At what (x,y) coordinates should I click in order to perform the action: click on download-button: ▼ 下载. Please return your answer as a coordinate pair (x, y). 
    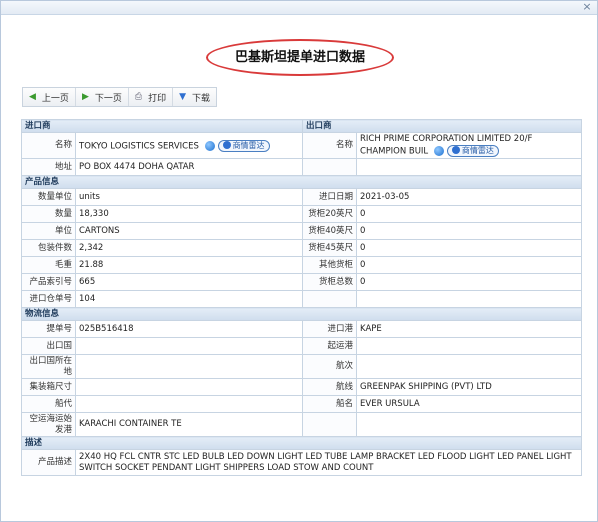
    Looking at the image, I should click on (194, 97).